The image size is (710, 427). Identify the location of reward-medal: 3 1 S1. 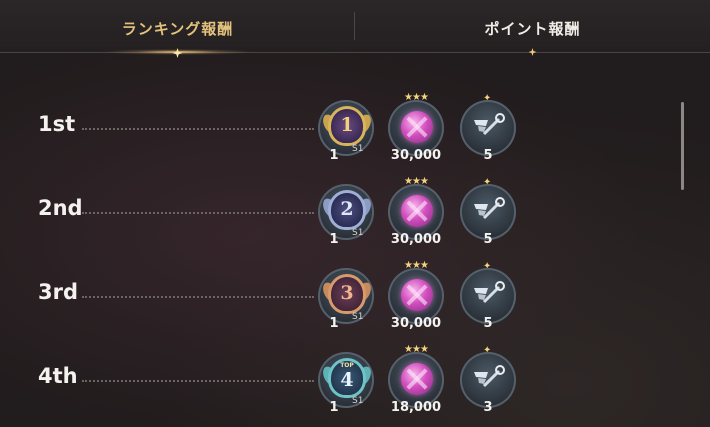
(346, 299).